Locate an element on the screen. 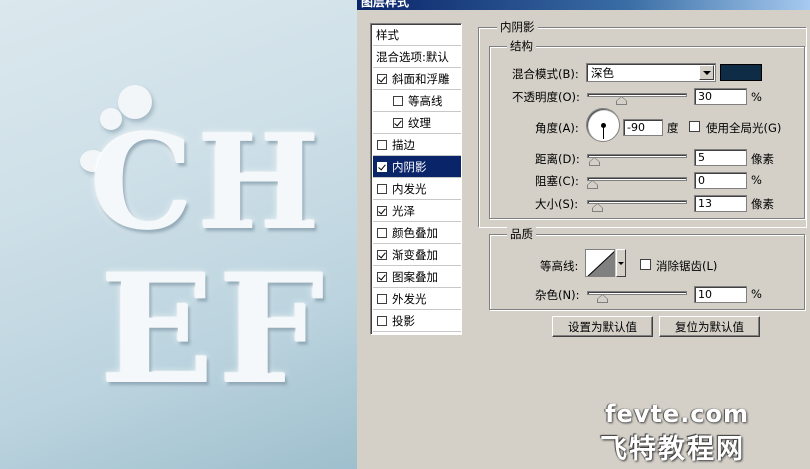  global-light-checkbox is located at coordinates (694, 126).